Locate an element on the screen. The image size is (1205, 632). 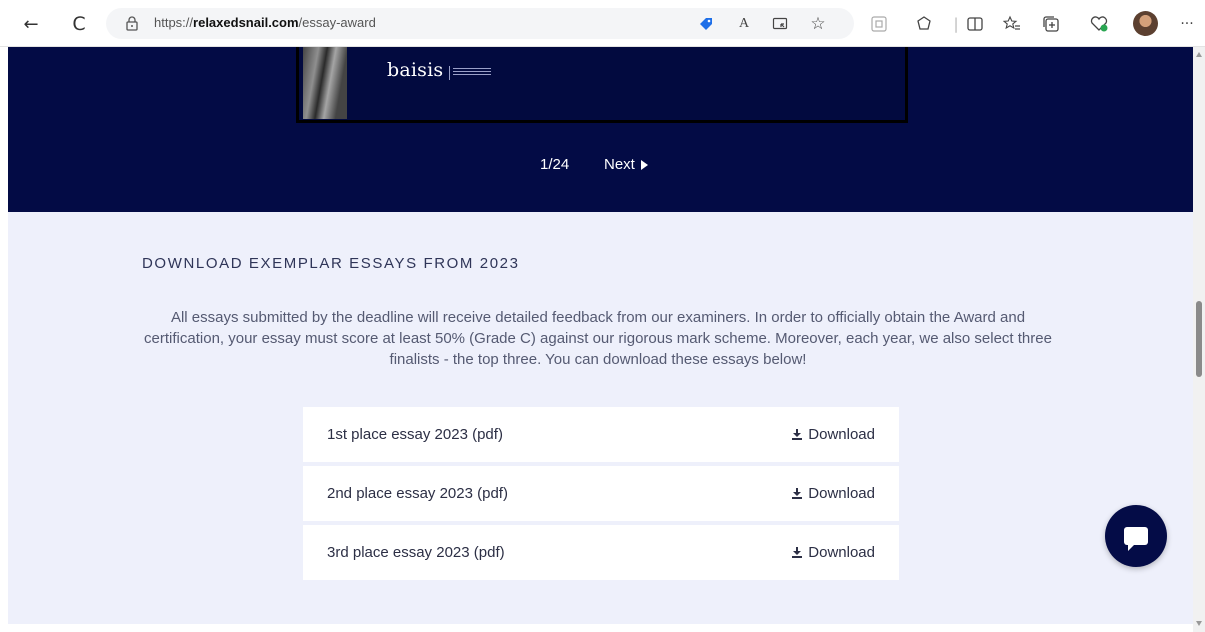
download-row: 3rd place essay 2023 (pdf) Download is located at coordinates (601, 552).